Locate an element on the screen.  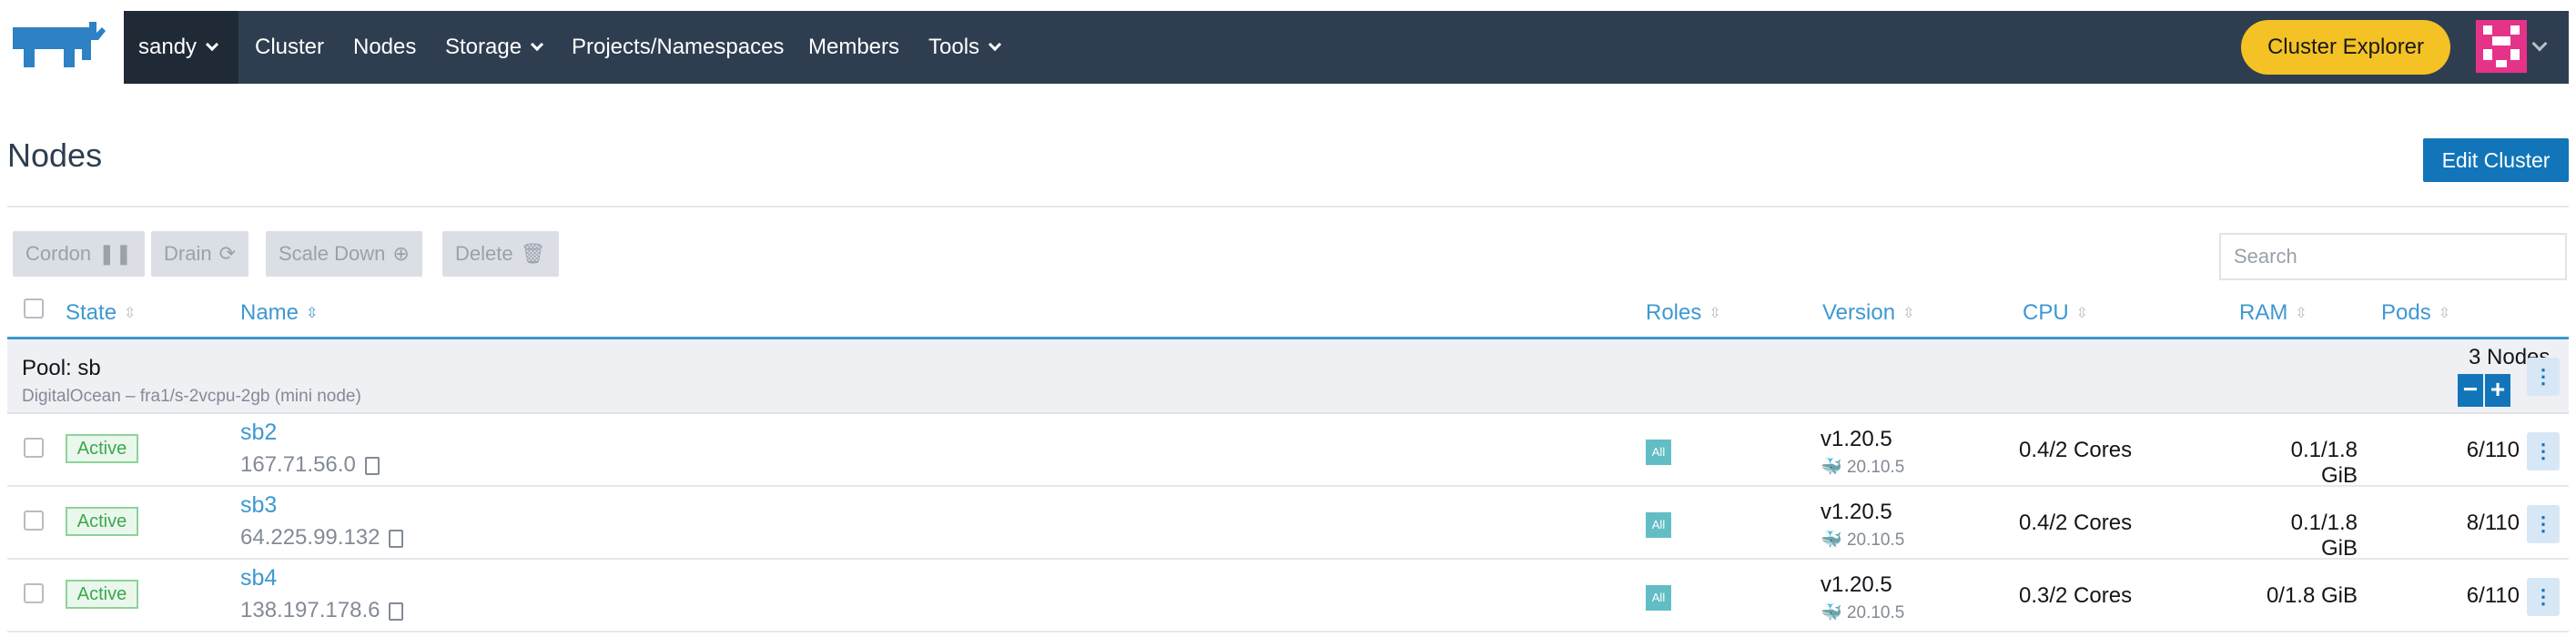
nav-projects-label: Projects/Namespaces is located at coordinates (678, 47).